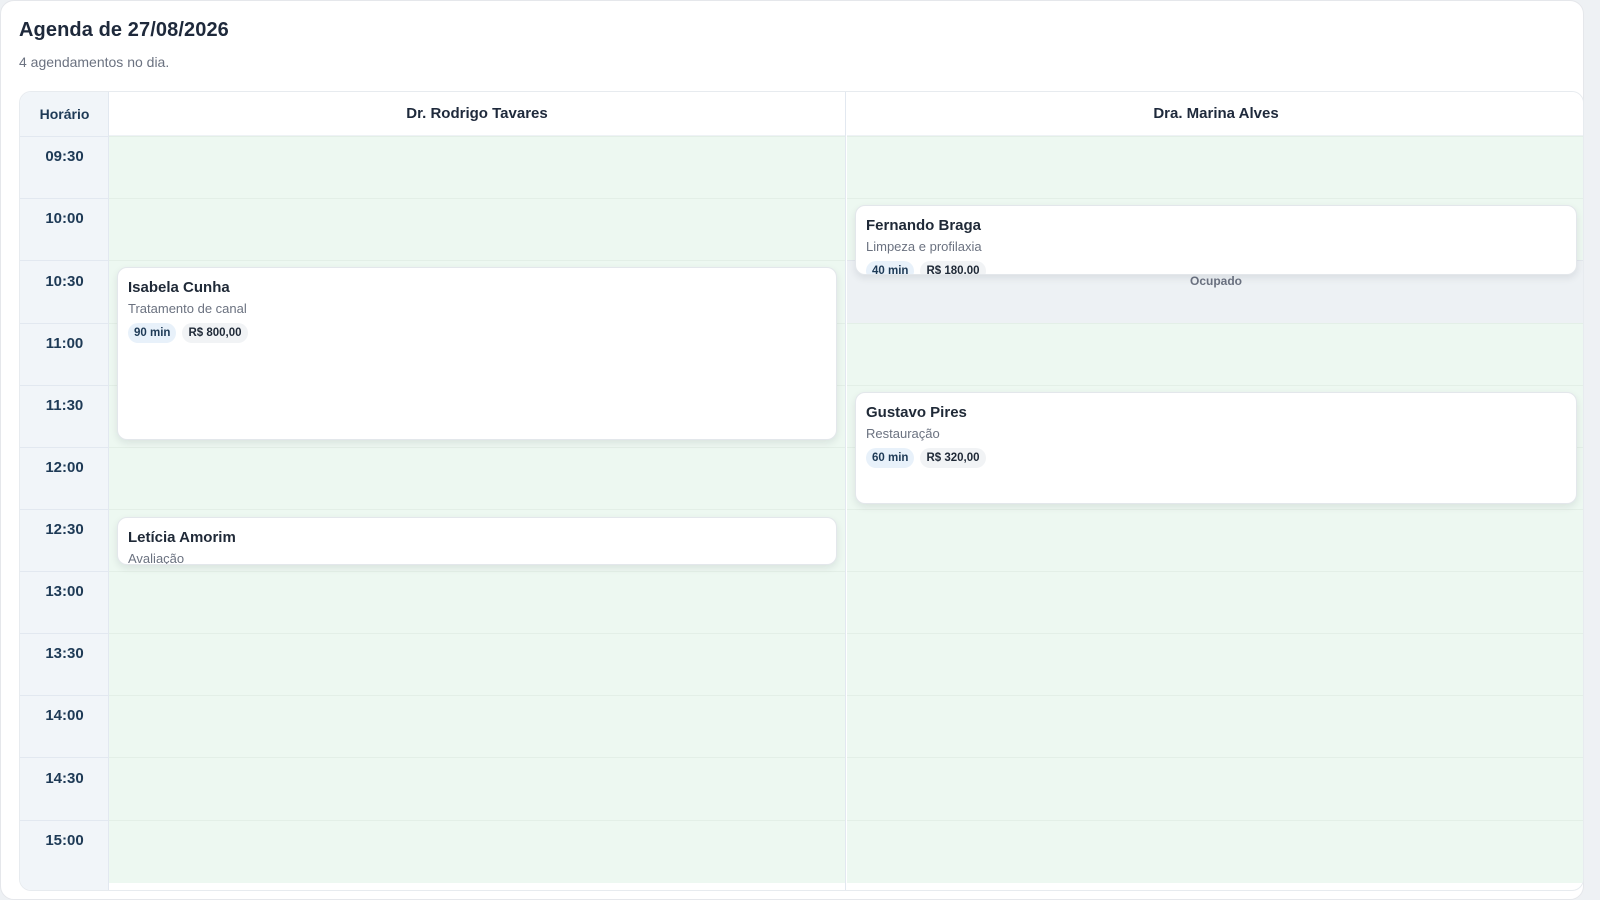 This screenshot has width=1600, height=900. I want to click on professional-header: Dr. Rodrigo Tavares, so click(477, 114).